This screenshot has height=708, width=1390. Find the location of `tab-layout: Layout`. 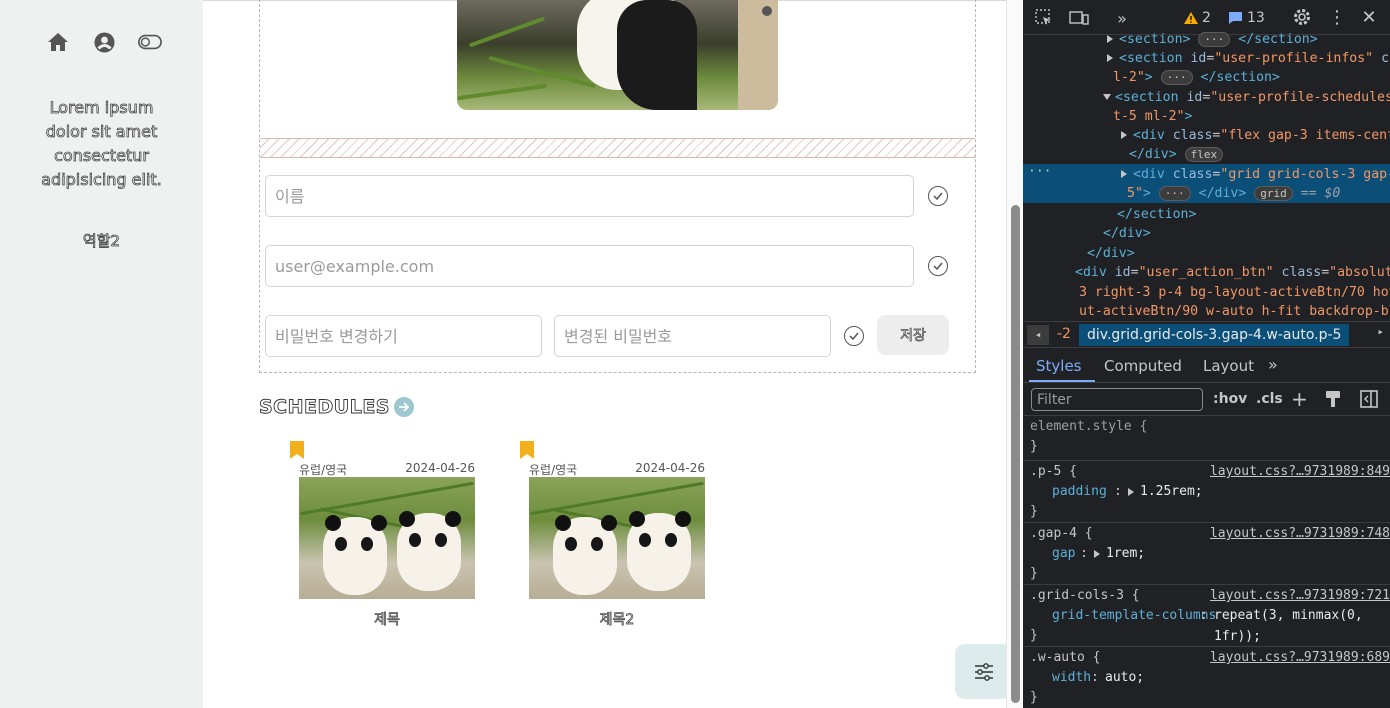

tab-layout: Layout is located at coordinates (1228, 366).